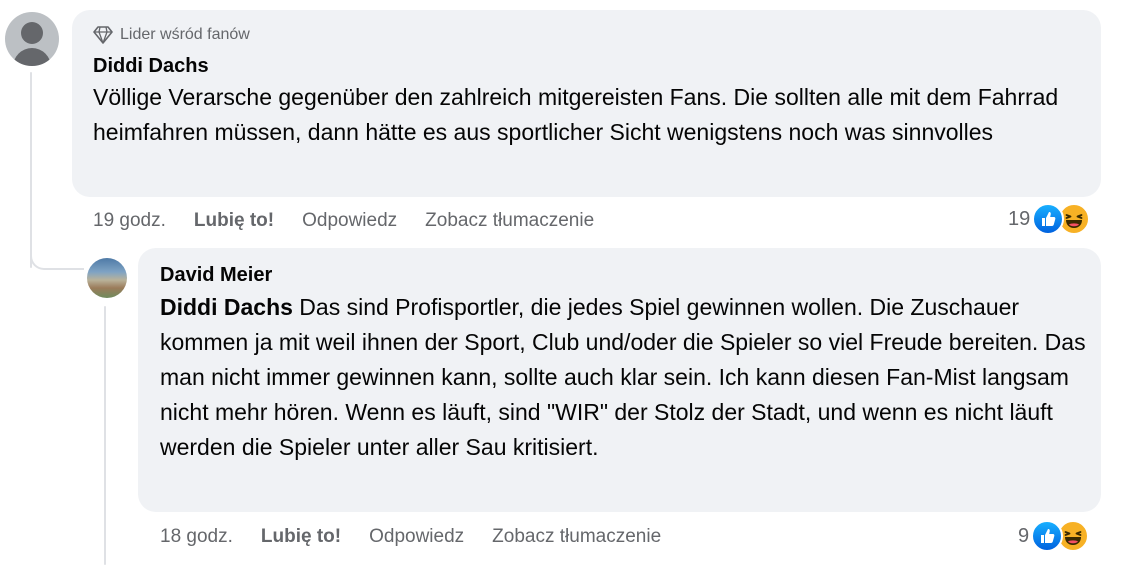  Describe the element at coordinates (1024, 535) in the screenshot. I see `reaction-count: 9` at that location.